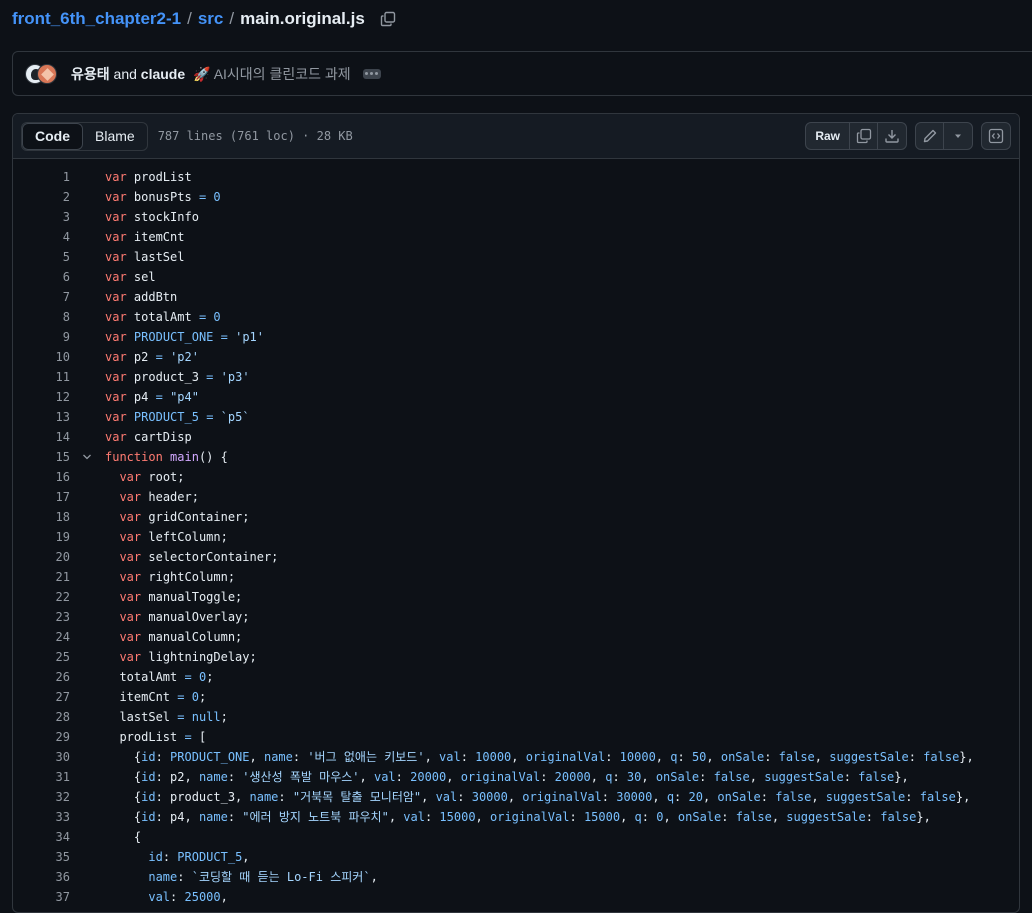 The height and width of the screenshot is (913, 1032). Describe the element at coordinates (516, 657) in the screenshot. I see `code-line: 25 var lightningDelay;` at that location.